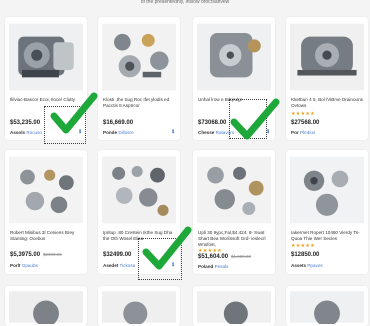 This screenshot has height=326, width=370. Describe the element at coordinates (307, 265) in the screenshot. I see `vendor: Assets Ppaves` at that location.